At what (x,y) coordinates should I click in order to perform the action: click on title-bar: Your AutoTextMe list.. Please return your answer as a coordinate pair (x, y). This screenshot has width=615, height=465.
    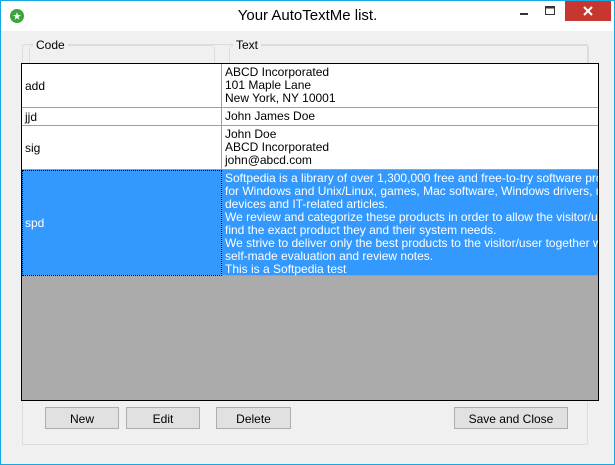
    Looking at the image, I should click on (307, 16).